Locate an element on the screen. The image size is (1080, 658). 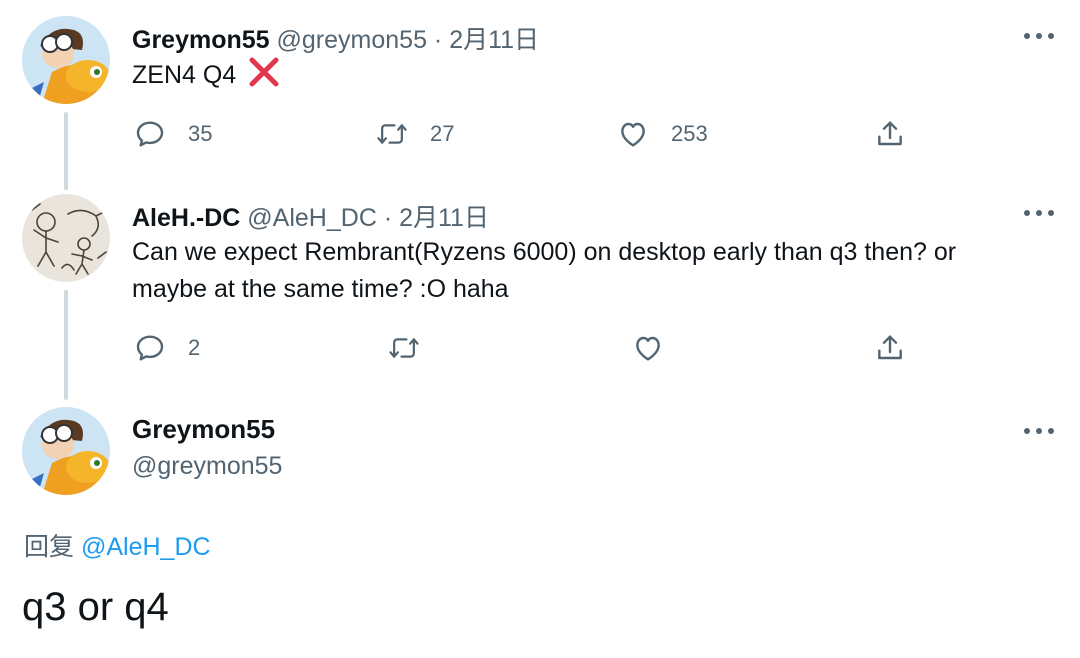
tweet3-text: q3 or q4 is located at coordinates (95, 607).